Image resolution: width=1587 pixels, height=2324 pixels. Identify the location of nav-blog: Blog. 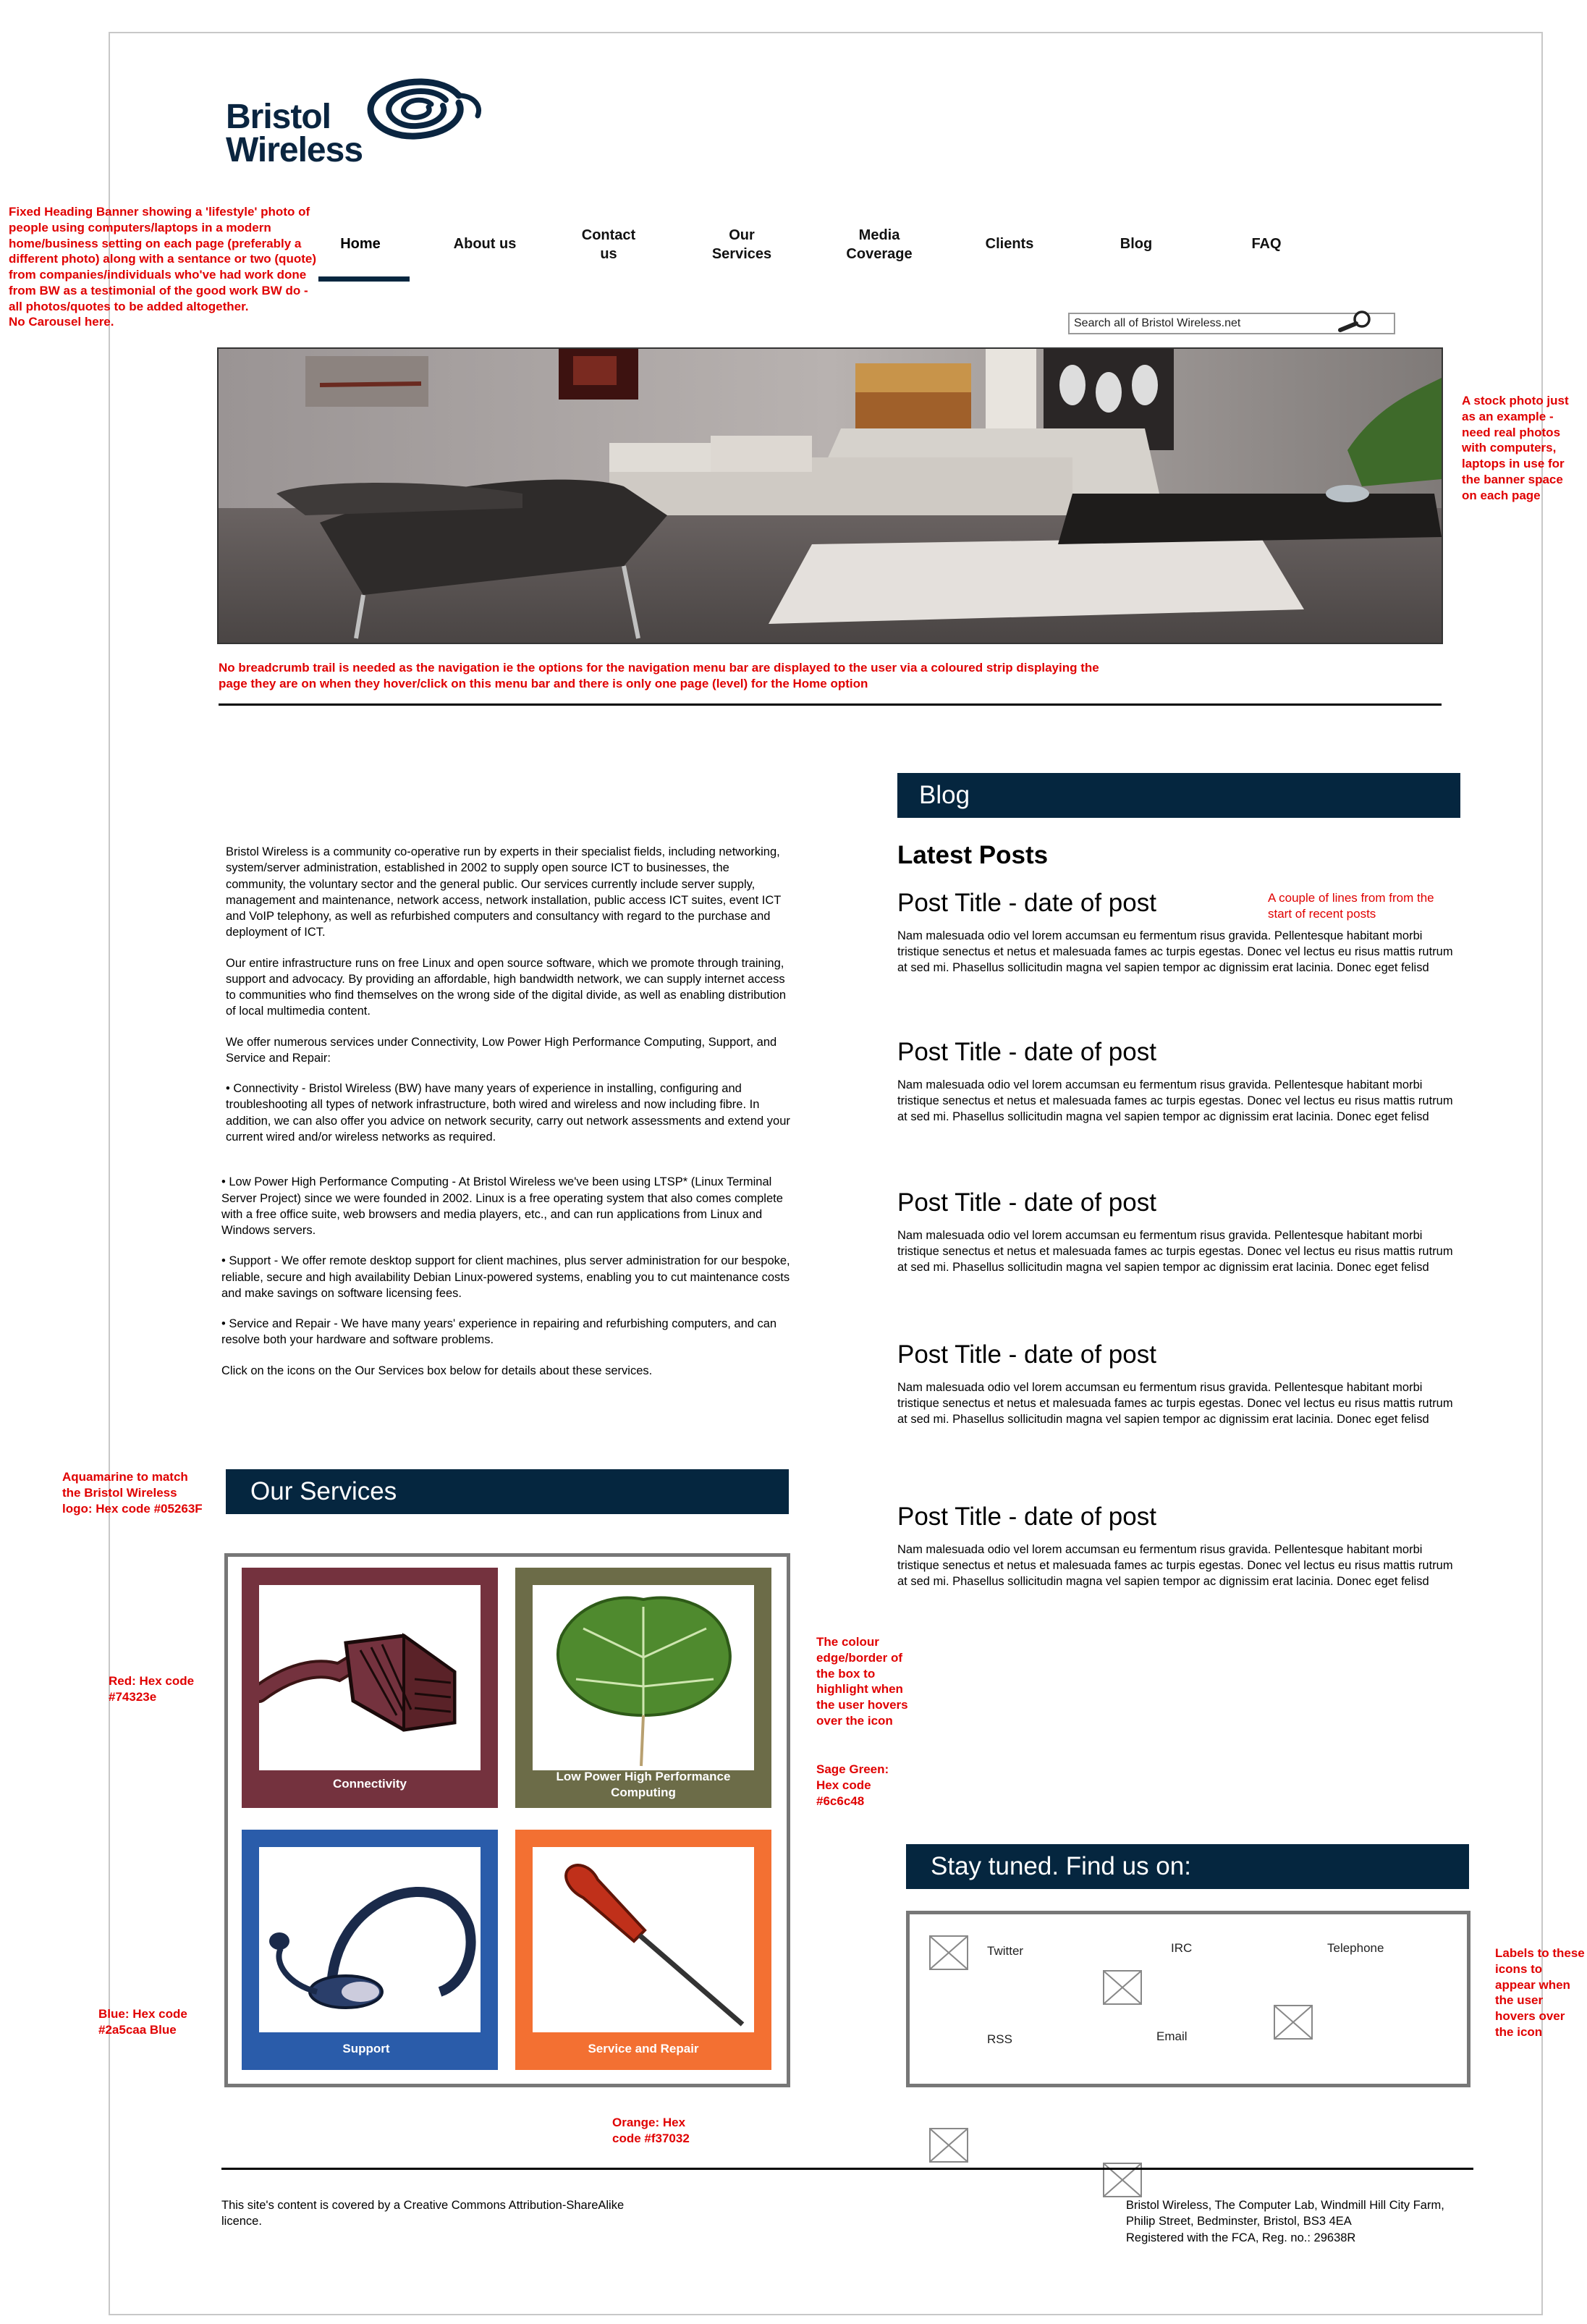
(1136, 243).